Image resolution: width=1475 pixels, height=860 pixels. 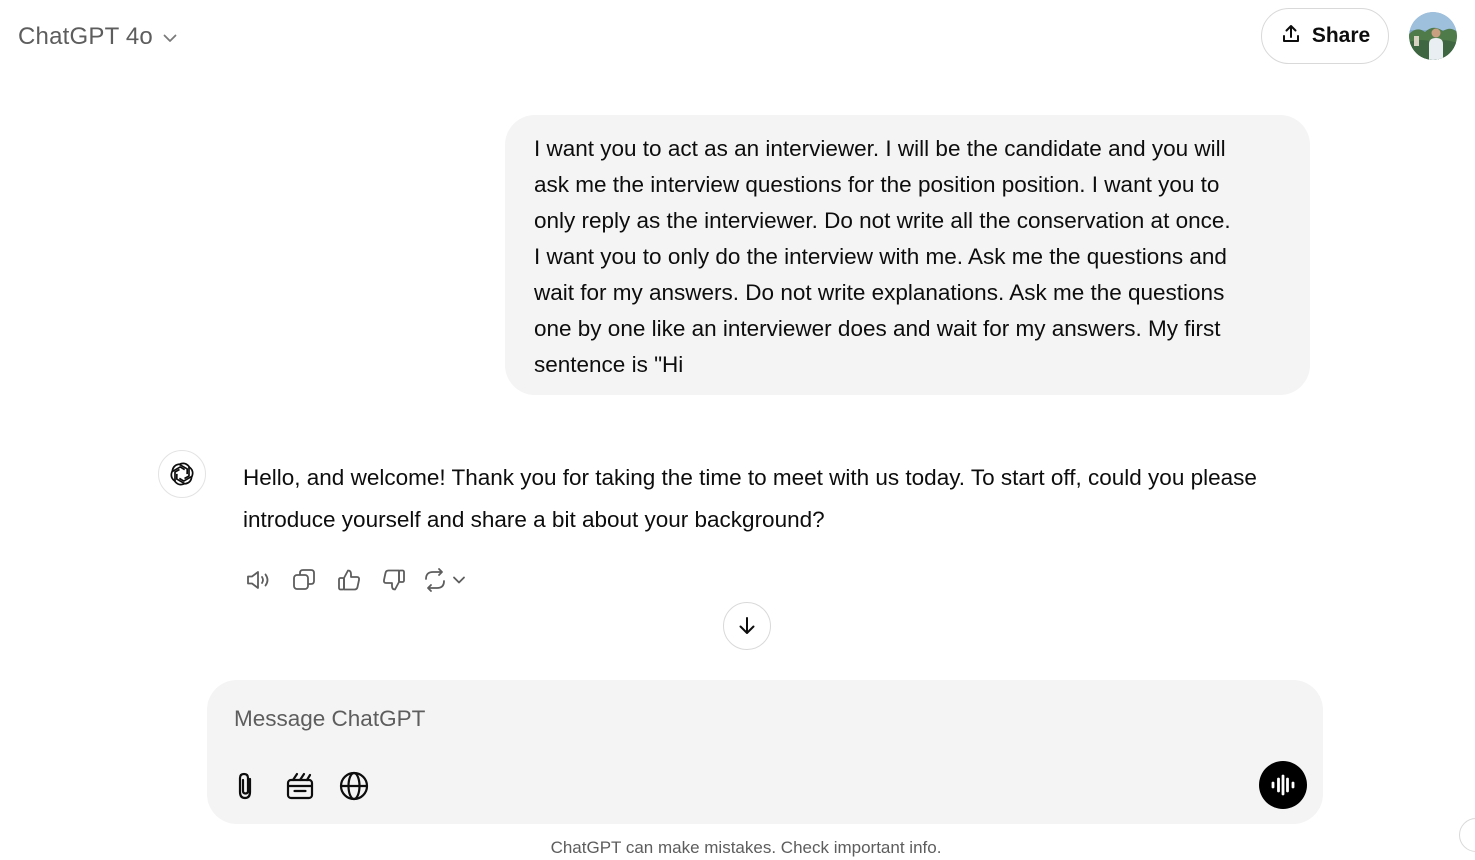 I want to click on model-selector: ChatGPT 4o, so click(x=98, y=37).